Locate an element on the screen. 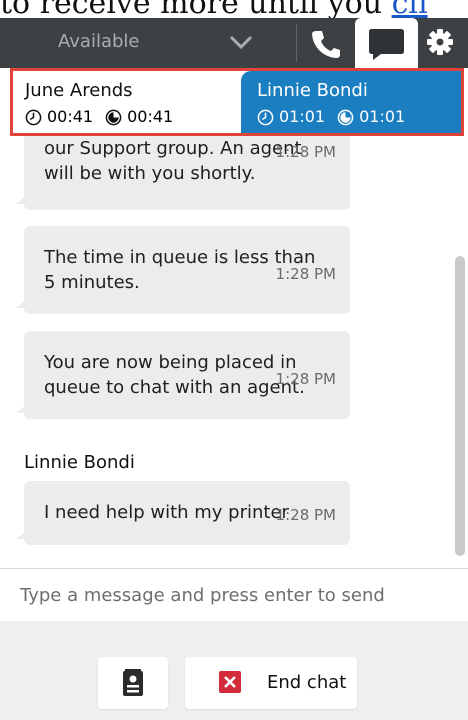 This screenshot has width=468, height=720. end-chat-label: End chat is located at coordinates (307, 682).